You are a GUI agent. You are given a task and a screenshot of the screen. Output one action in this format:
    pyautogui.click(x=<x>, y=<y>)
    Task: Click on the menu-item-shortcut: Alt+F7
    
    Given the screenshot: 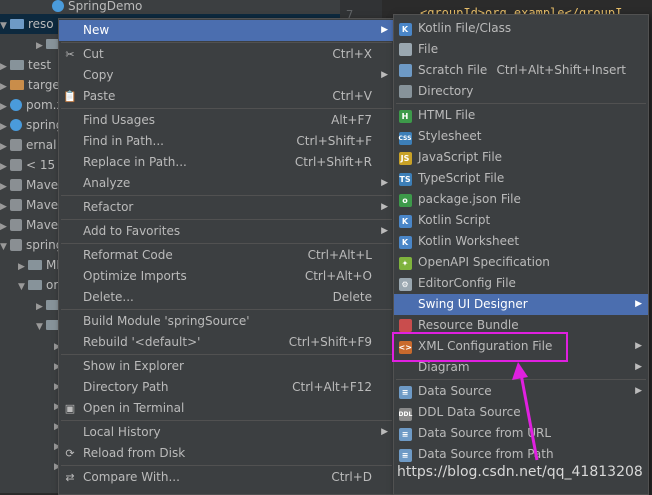 What is the action you would take?
    pyautogui.click(x=351, y=120)
    